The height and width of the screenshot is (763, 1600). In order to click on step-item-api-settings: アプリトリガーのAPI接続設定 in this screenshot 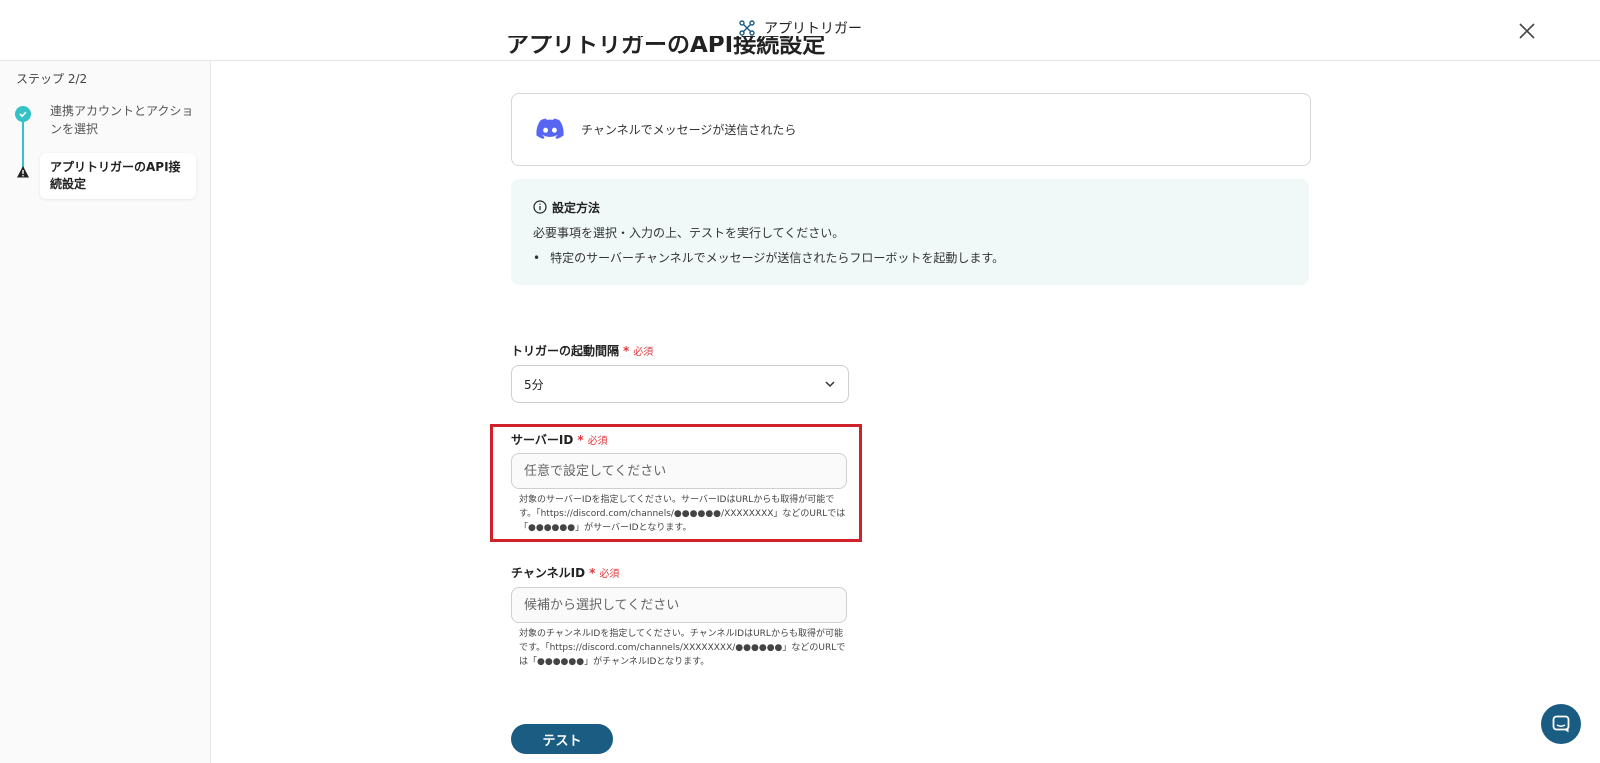, I will do `click(118, 176)`.